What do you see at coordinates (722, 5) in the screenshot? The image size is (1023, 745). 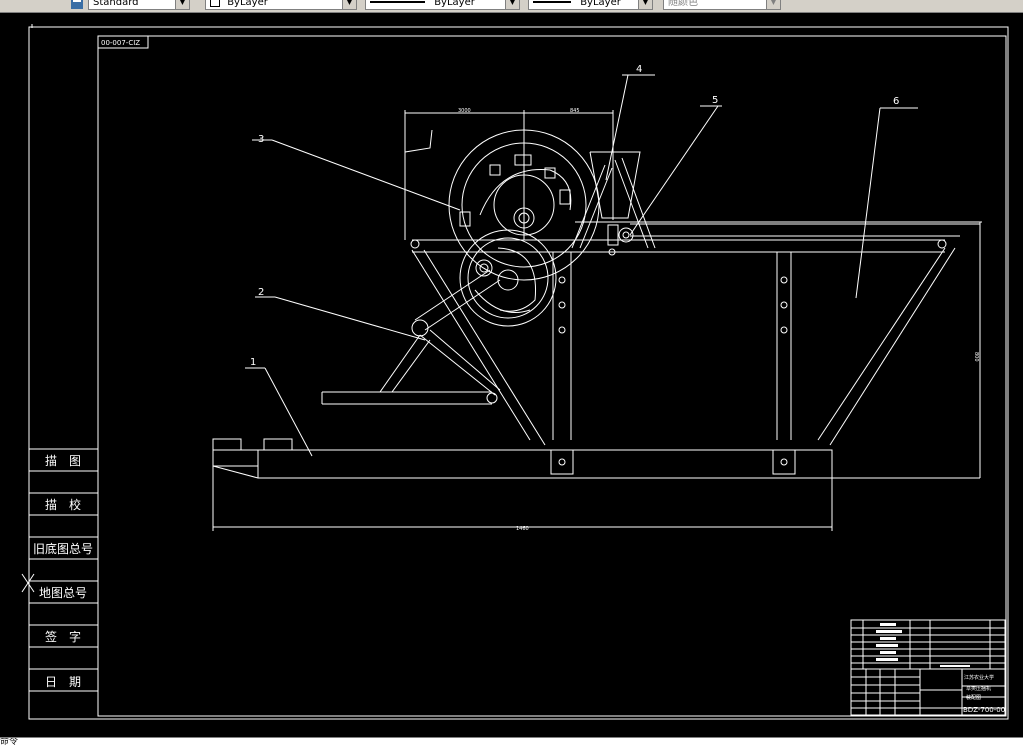 I see `plot-style-dropdown: 随颜色 ▼` at bounding box center [722, 5].